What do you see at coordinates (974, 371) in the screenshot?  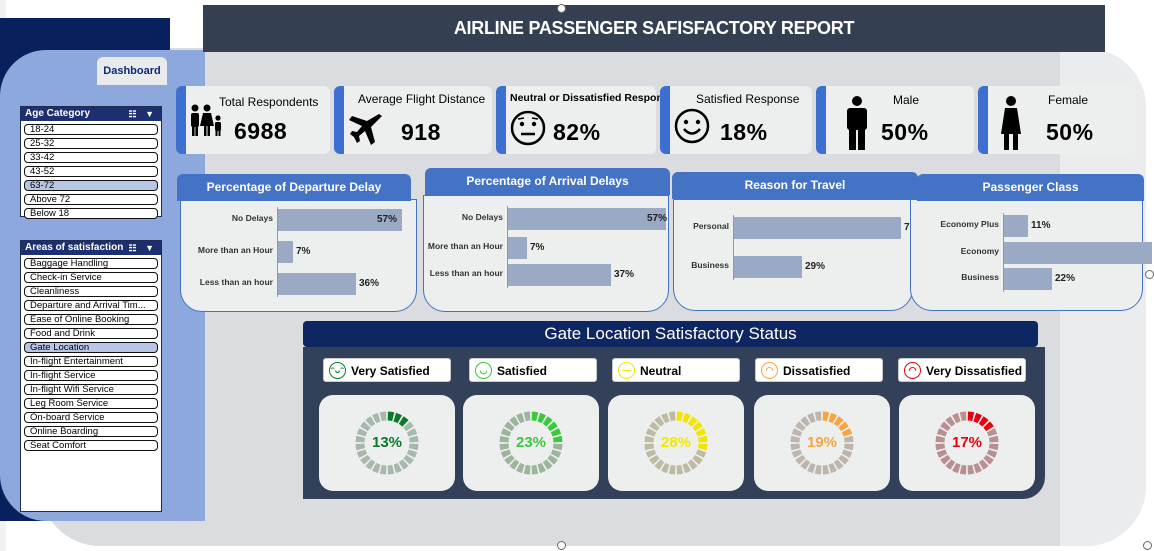 I see `status-label: Very Dissatisfied` at bounding box center [974, 371].